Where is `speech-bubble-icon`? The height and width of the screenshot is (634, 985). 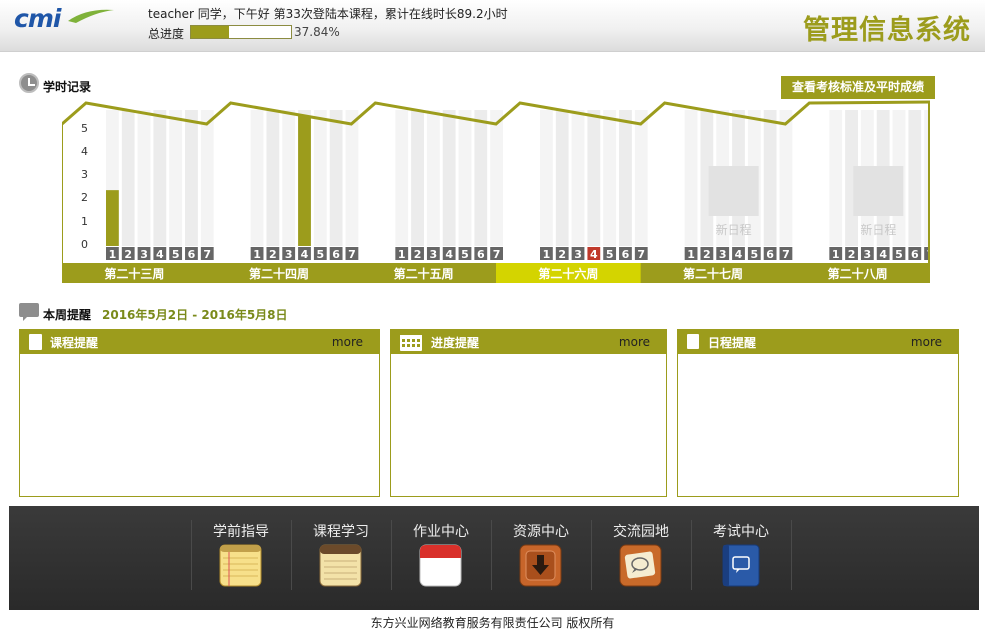 speech-bubble-icon is located at coordinates (29, 312).